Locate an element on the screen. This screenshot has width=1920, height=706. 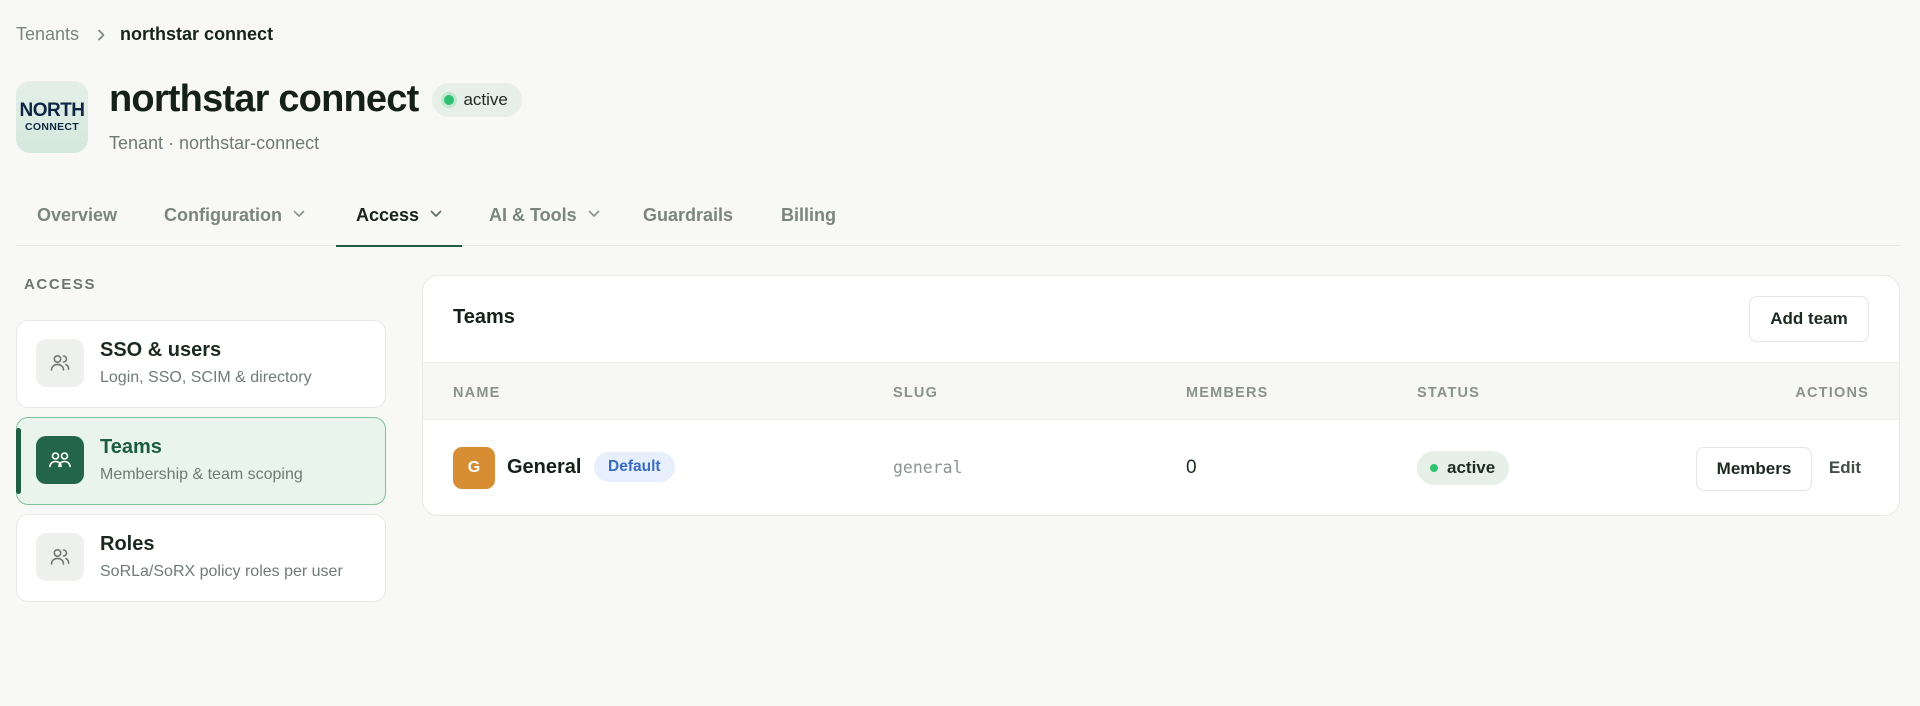
team-members-count: 0 is located at coordinates (1191, 467).